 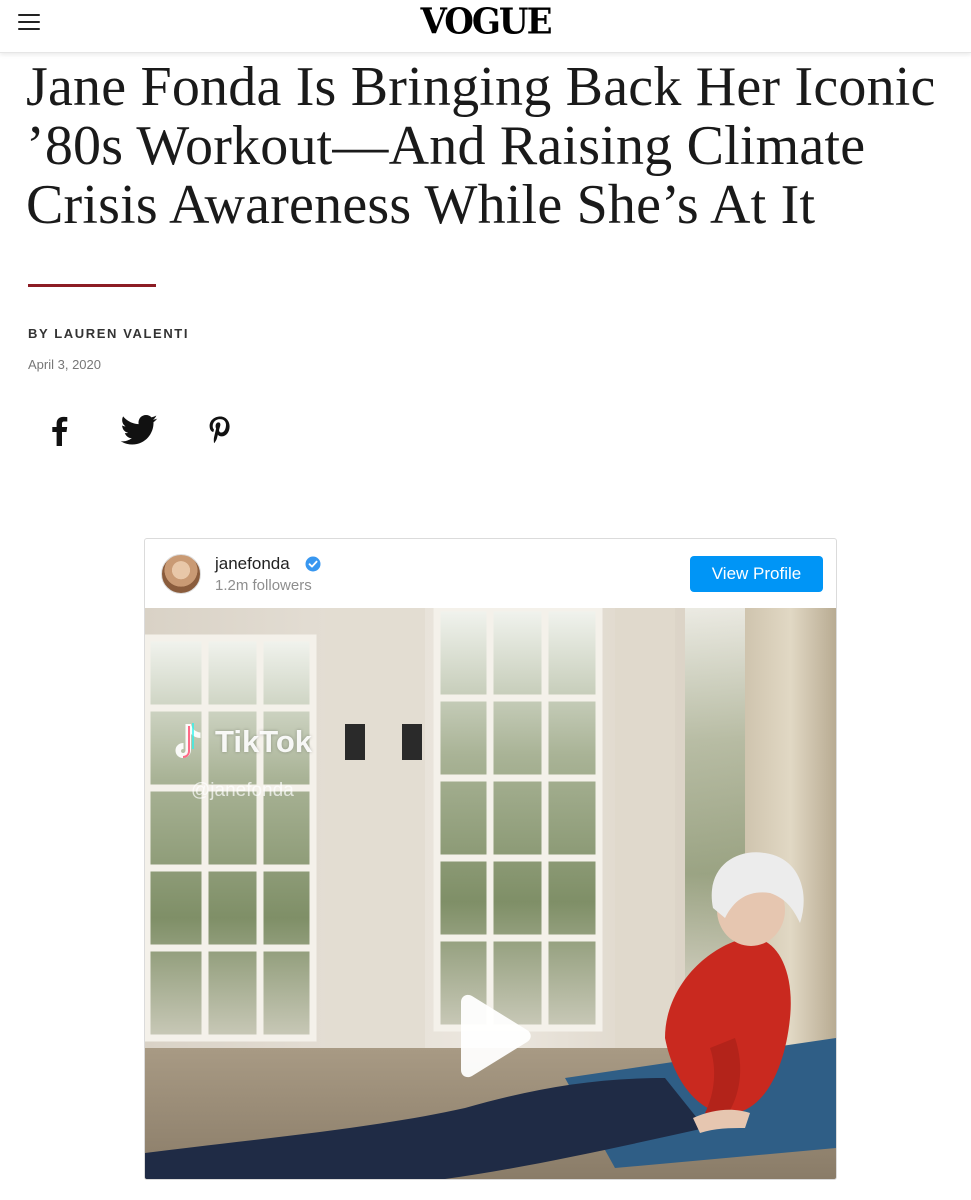 What do you see at coordinates (92, 285) in the screenshot?
I see `headline-divider` at bounding box center [92, 285].